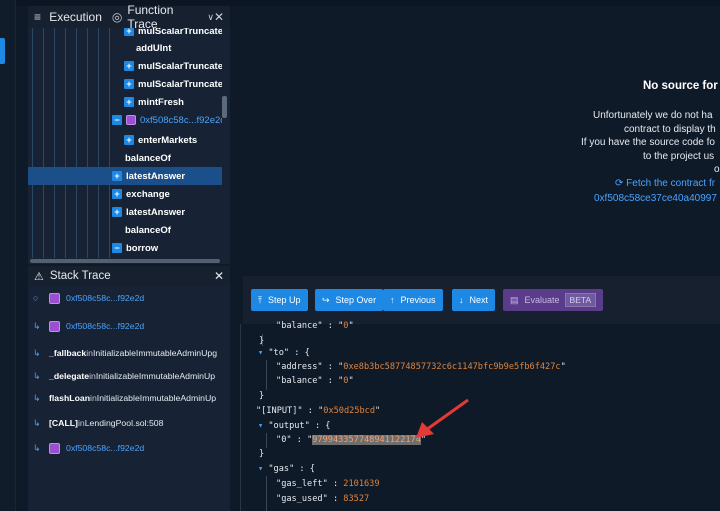  What do you see at coordinates (356, 499) in the screenshot?
I see `json-value: 83527` at bounding box center [356, 499].